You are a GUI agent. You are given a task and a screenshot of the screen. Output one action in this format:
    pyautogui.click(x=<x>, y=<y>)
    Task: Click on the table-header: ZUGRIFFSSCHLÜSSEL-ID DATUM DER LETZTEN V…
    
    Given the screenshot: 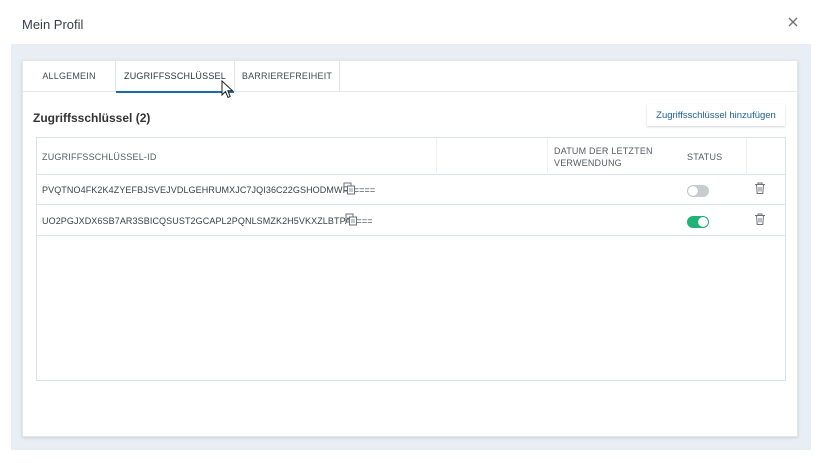 What is the action you would take?
    pyautogui.click(x=411, y=156)
    